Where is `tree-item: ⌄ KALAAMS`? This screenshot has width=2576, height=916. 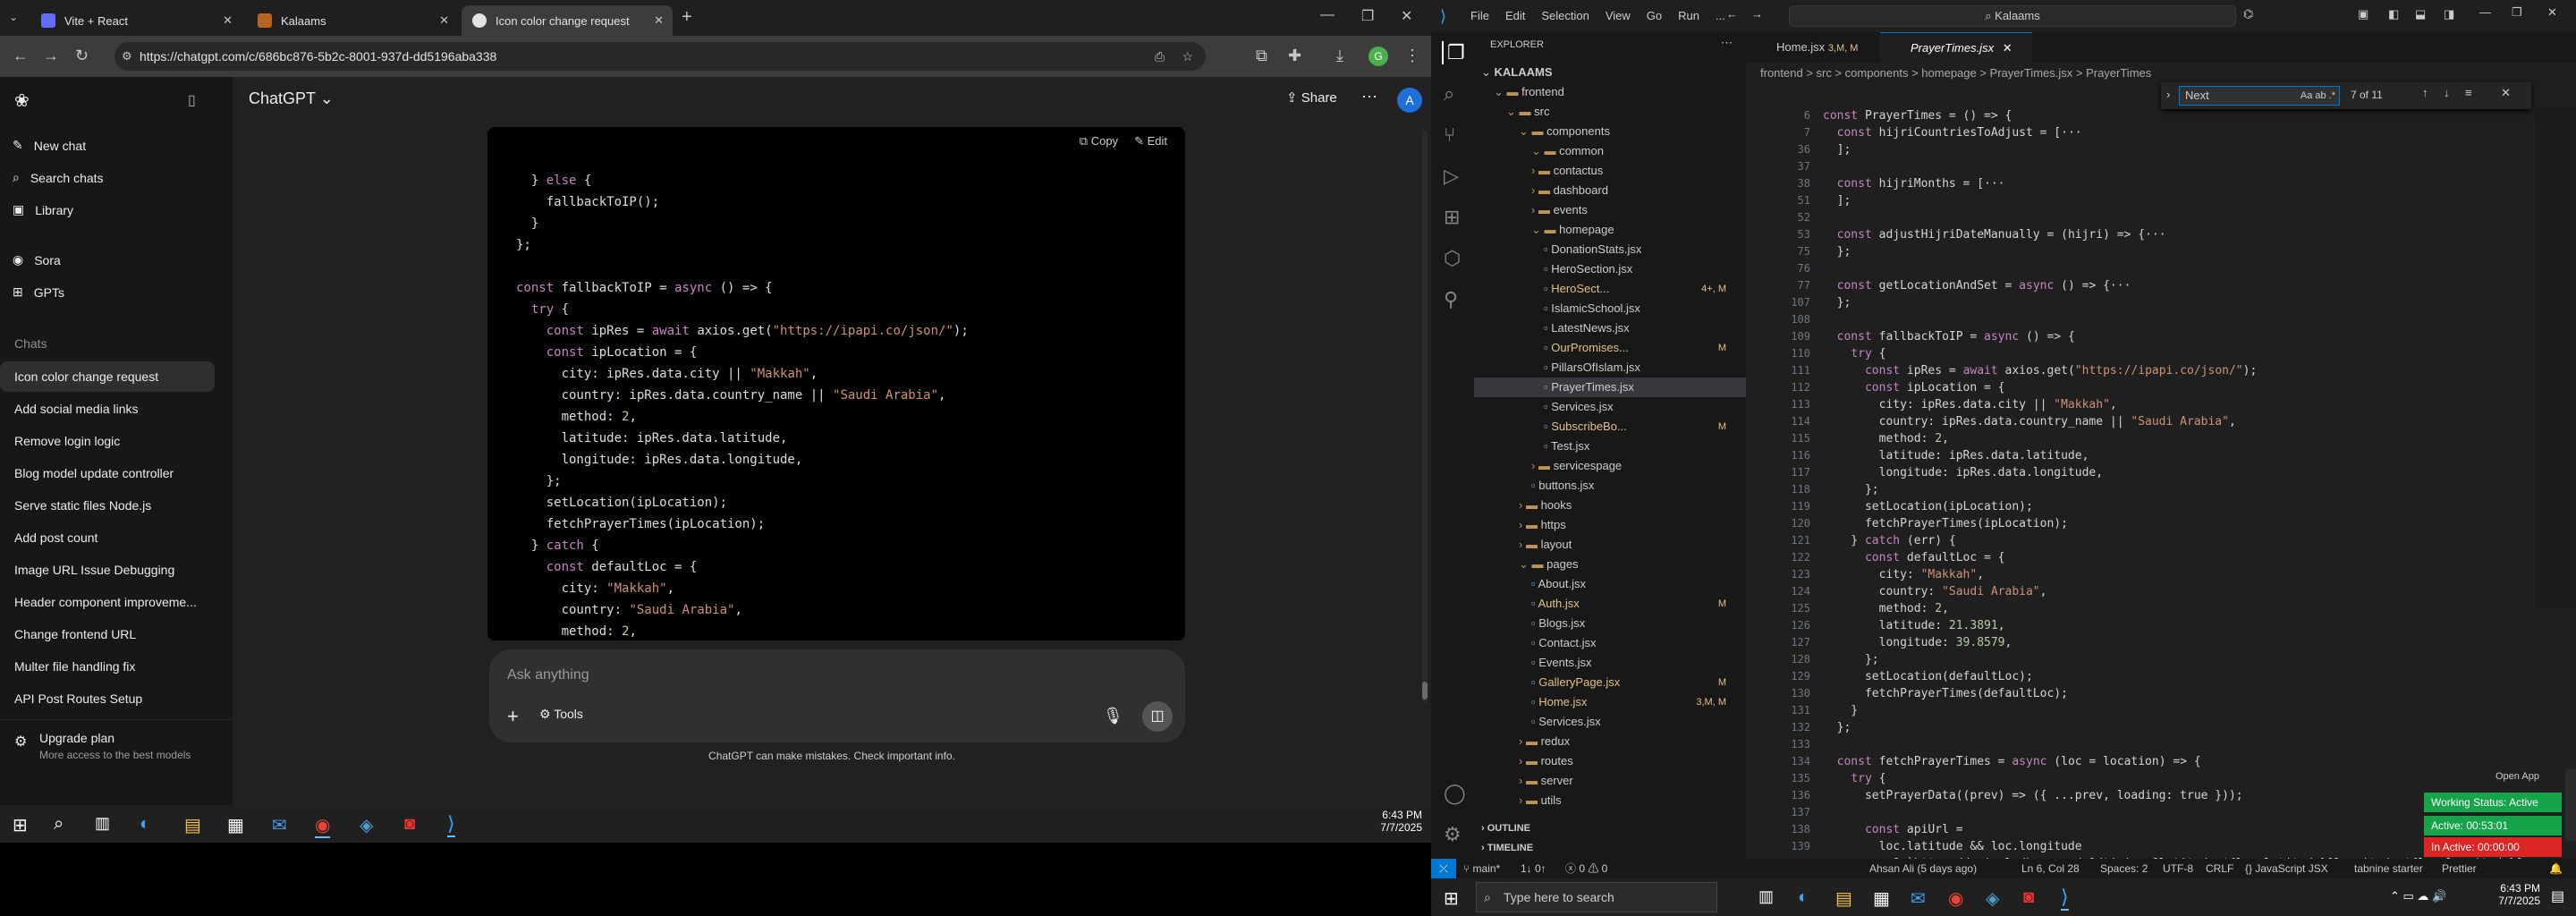
tree-item: ⌄ KALAAMS is located at coordinates (1610, 72).